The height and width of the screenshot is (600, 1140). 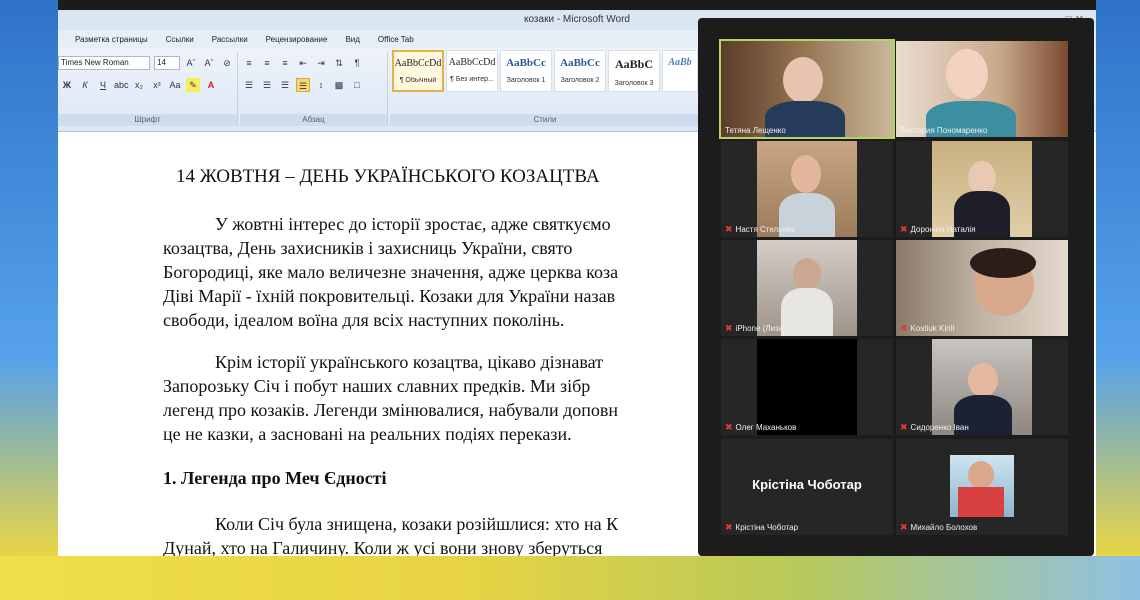 I want to click on tab-mailings: Рассылки, so click(x=230, y=39).